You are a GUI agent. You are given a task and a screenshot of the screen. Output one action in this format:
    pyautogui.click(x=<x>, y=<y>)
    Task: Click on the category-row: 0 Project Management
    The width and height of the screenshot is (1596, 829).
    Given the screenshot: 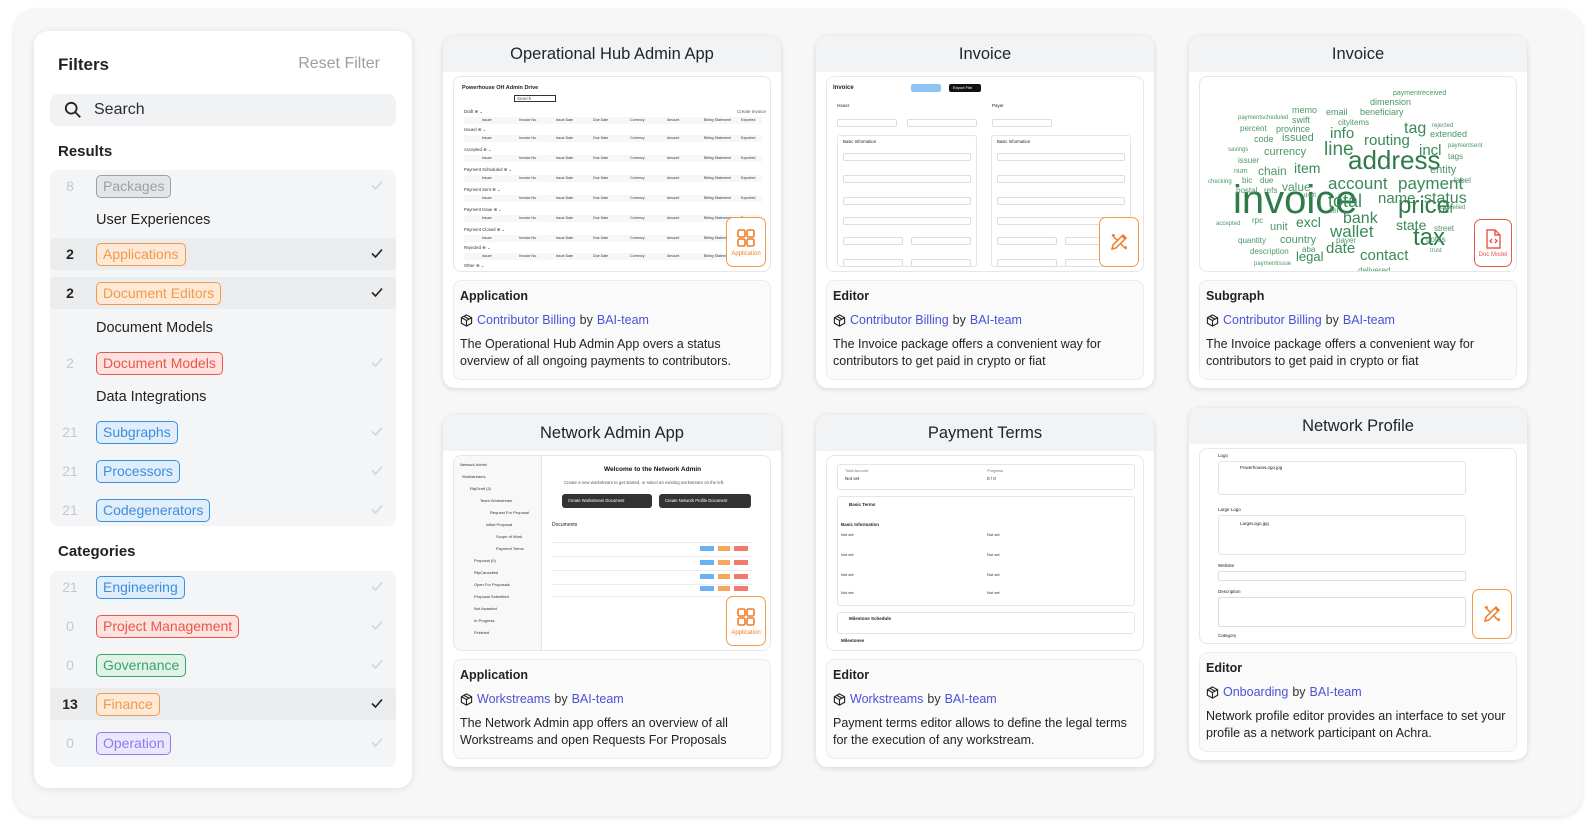 What is the action you would take?
    pyautogui.click(x=223, y=626)
    